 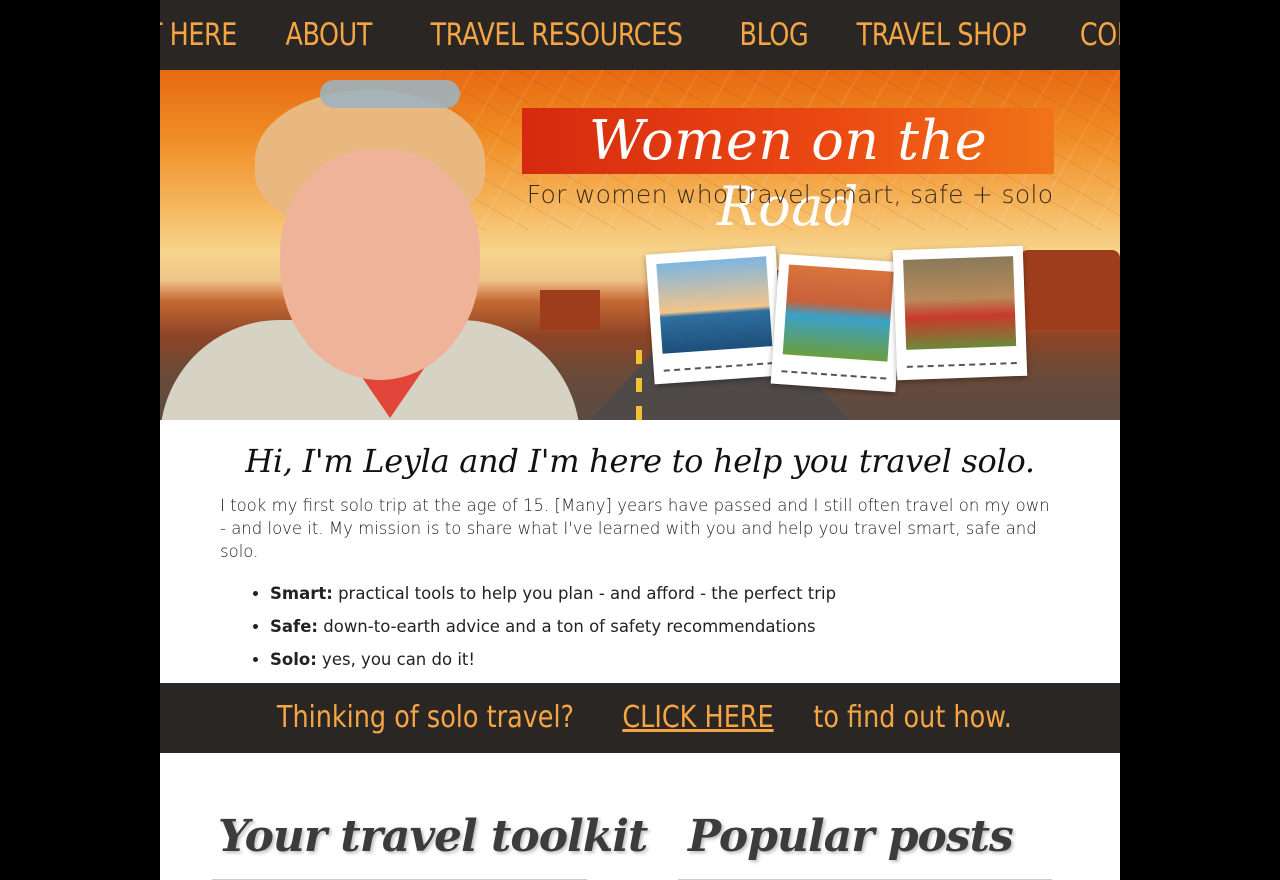 I want to click on cta-text-after: to find out how., so click(x=908, y=717).